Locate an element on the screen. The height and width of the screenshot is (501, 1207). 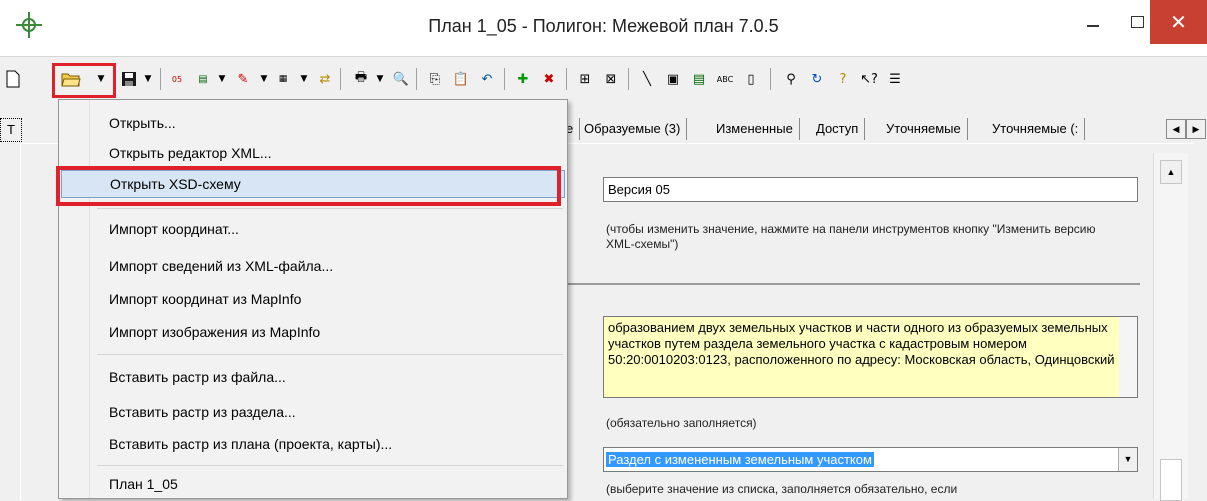
copy-button: ⎘ is located at coordinates (435, 79).